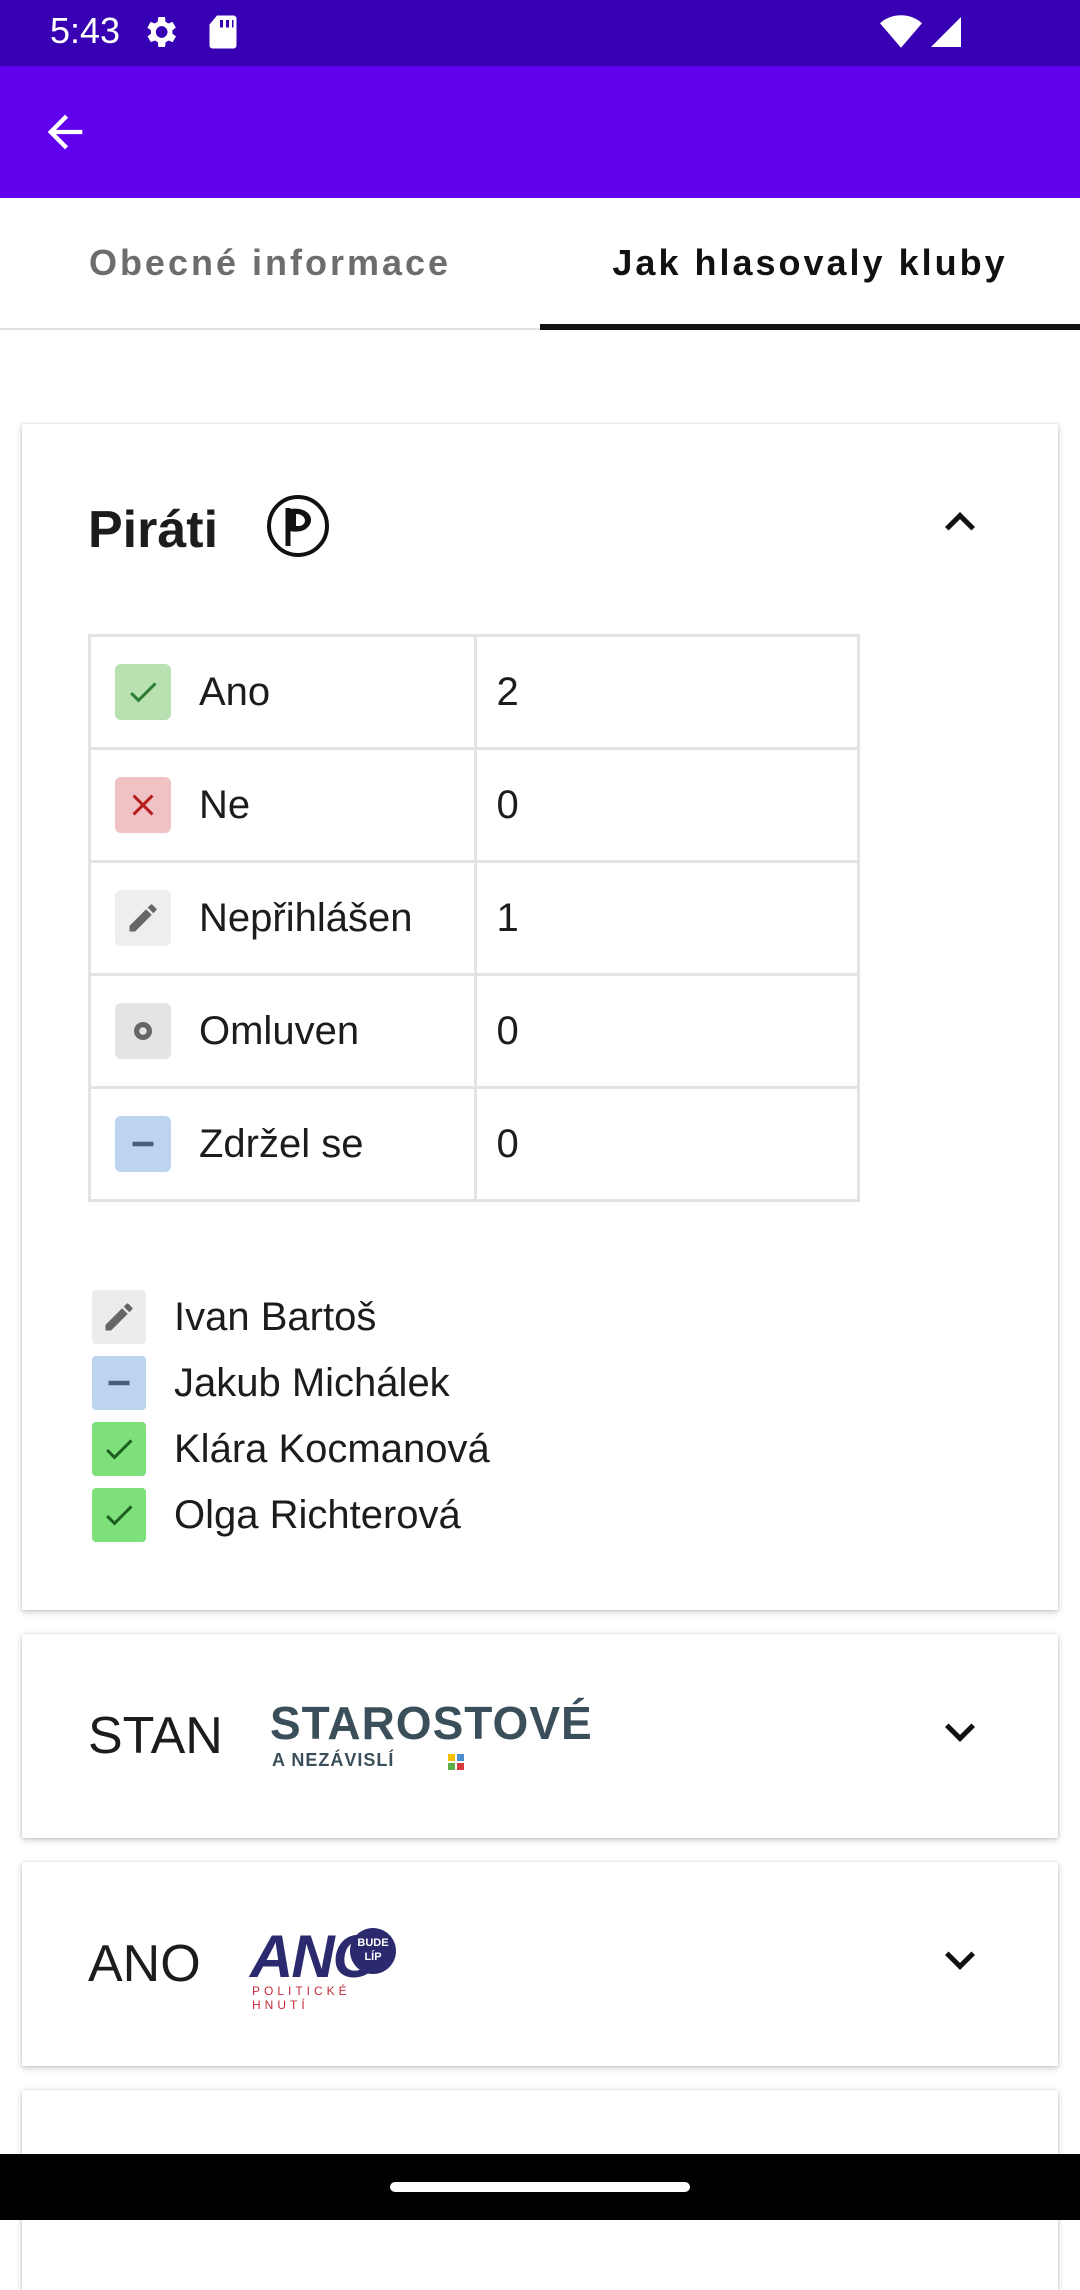 This screenshot has width=1080, height=2290. Describe the element at coordinates (946, 32) in the screenshot. I see `cell-signal-icon` at that location.